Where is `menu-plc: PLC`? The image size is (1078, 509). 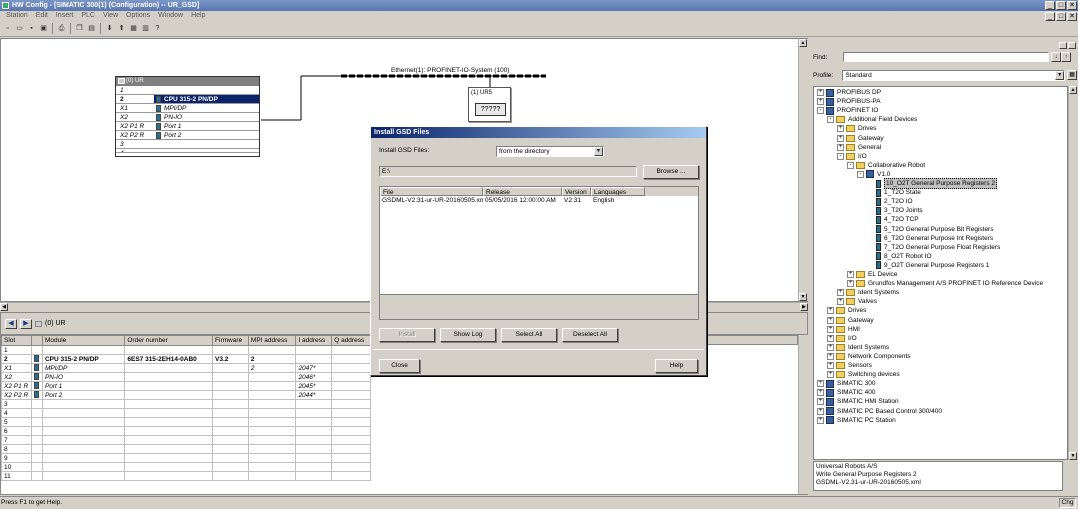
menu-plc: PLC is located at coordinates (88, 16).